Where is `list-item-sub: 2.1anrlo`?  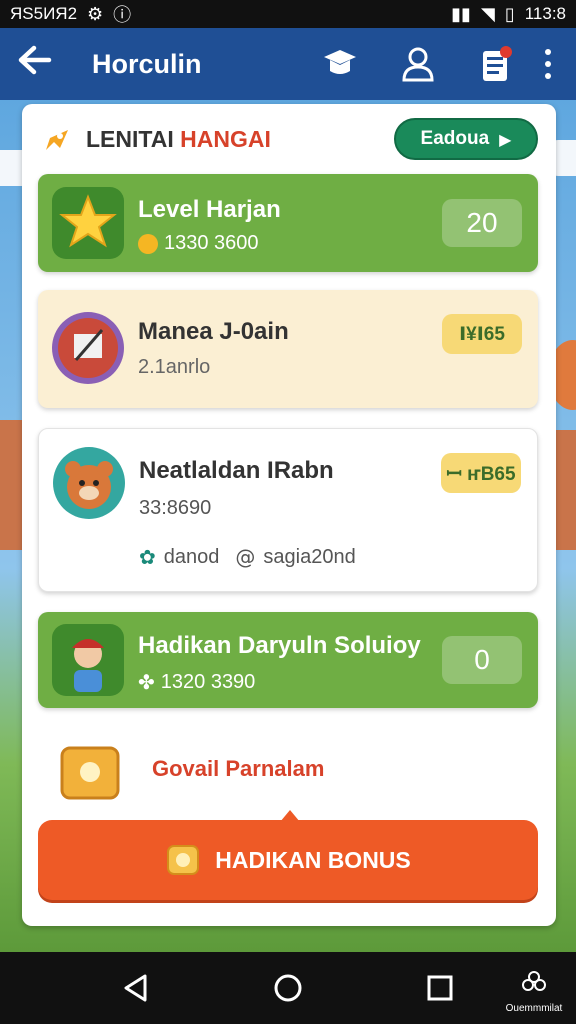 list-item-sub: 2.1anrlo is located at coordinates (174, 367).